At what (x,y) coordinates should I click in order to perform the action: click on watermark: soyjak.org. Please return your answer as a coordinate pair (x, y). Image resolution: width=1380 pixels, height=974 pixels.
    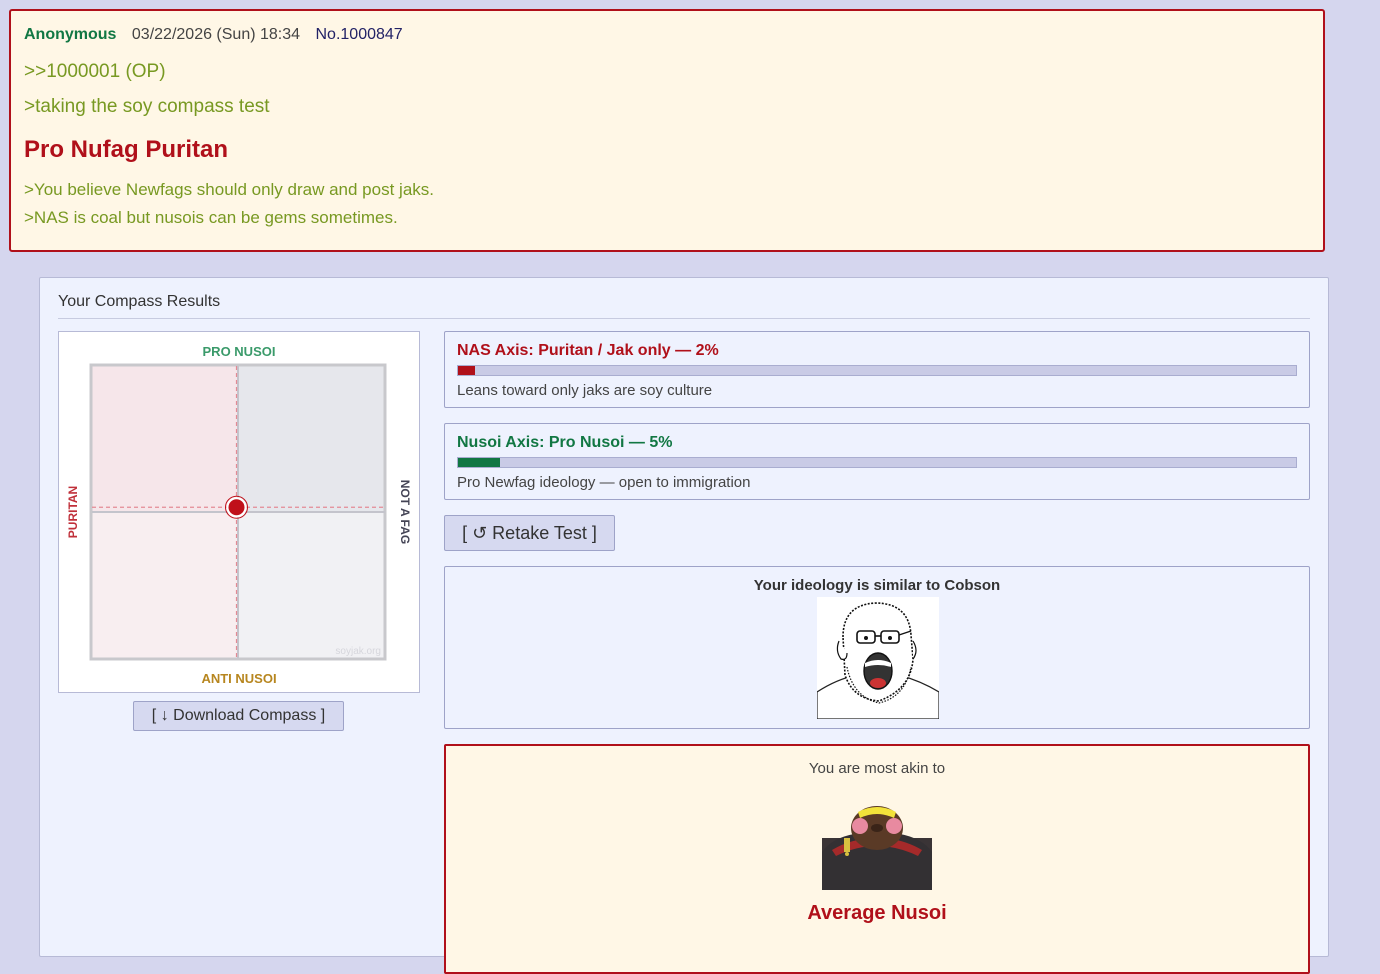
    Looking at the image, I should click on (358, 651).